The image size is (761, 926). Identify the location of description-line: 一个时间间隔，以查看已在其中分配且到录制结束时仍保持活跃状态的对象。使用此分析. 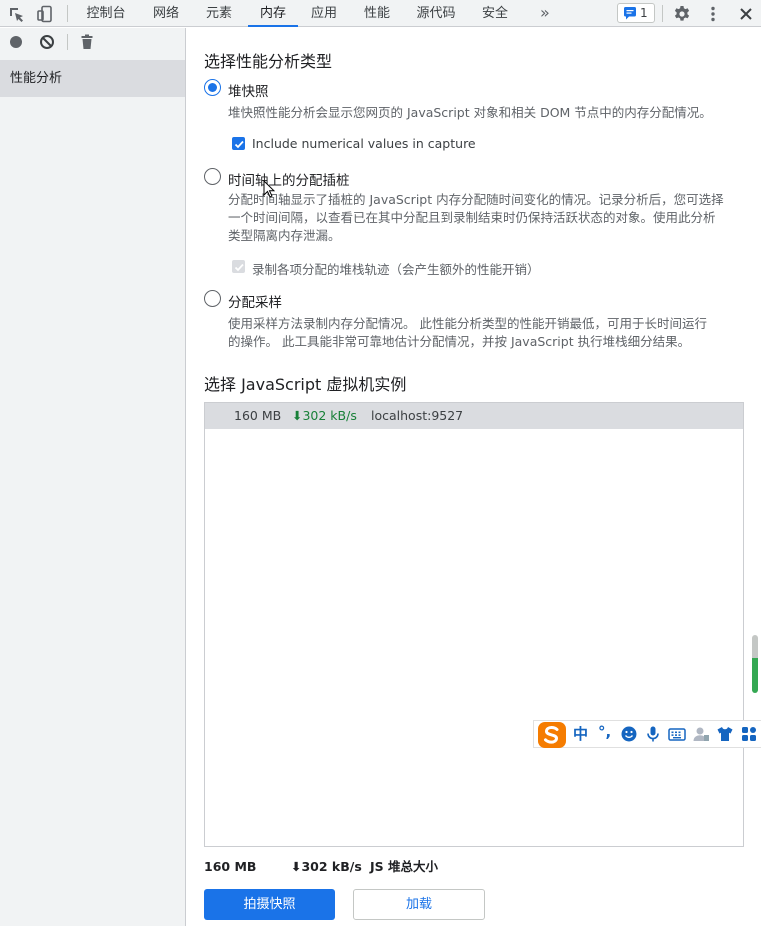
(472, 217).